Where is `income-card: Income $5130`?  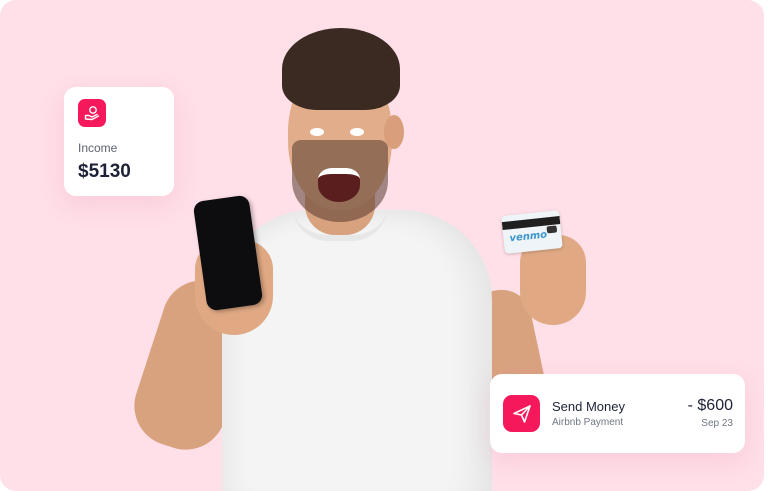 income-card: Income $5130 is located at coordinates (119, 141).